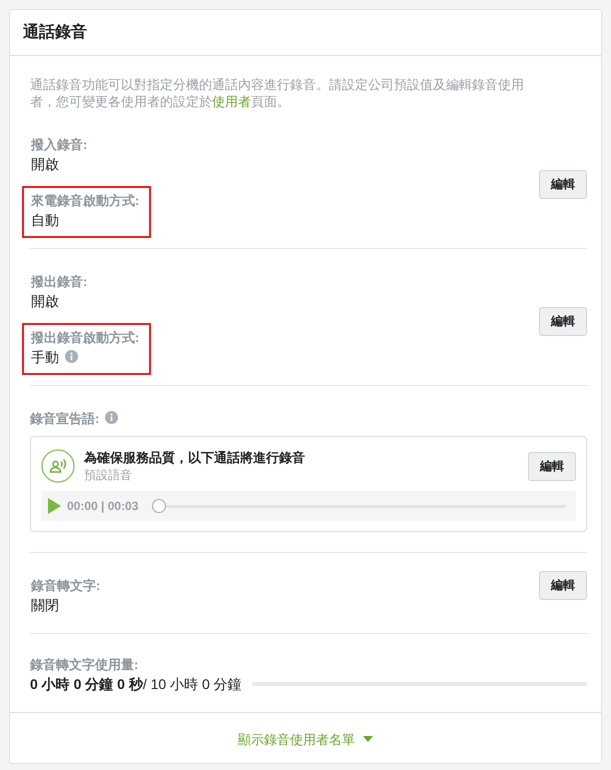 The height and width of the screenshot is (770, 611). Describe the element at coordinates (65, 418) in the screenshot. I see `section-label: 錄音宣告語:` at that location.